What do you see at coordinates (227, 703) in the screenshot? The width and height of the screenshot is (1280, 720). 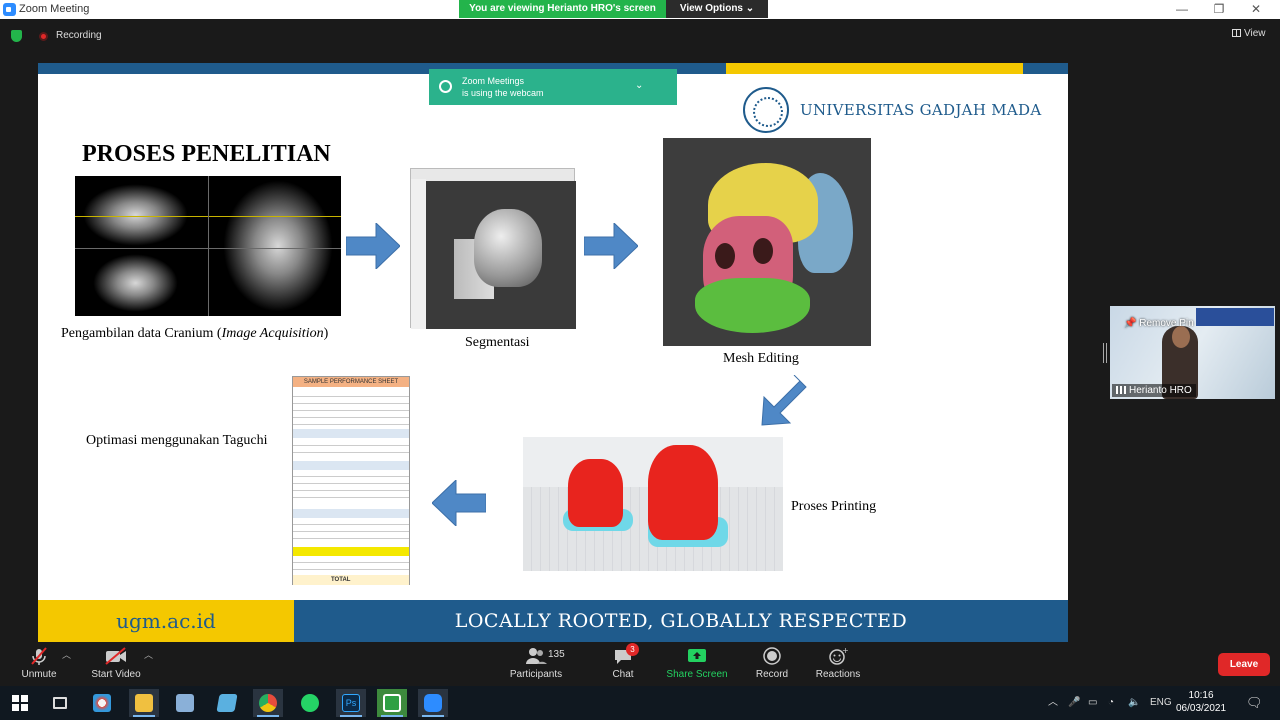 I see `taskbar-app-notes` at bounding box center [227, 703].